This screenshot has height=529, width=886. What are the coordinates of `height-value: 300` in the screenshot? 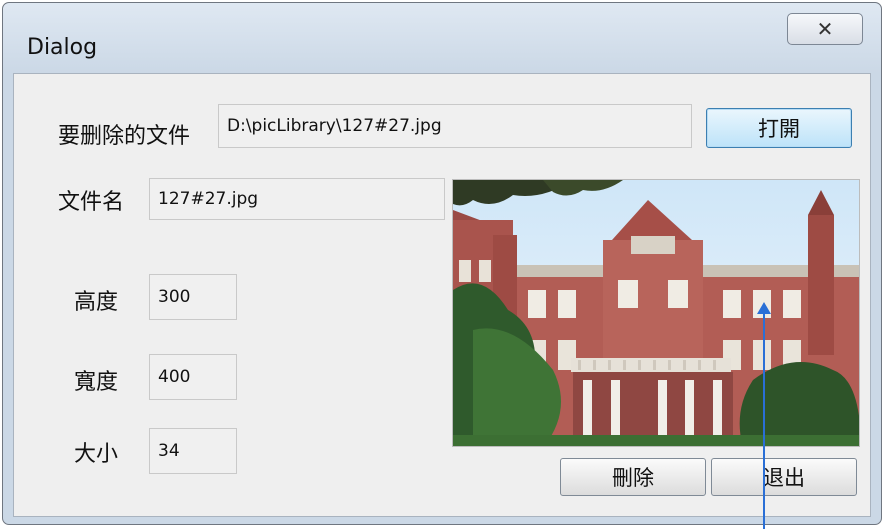 It's located at (174, 297).